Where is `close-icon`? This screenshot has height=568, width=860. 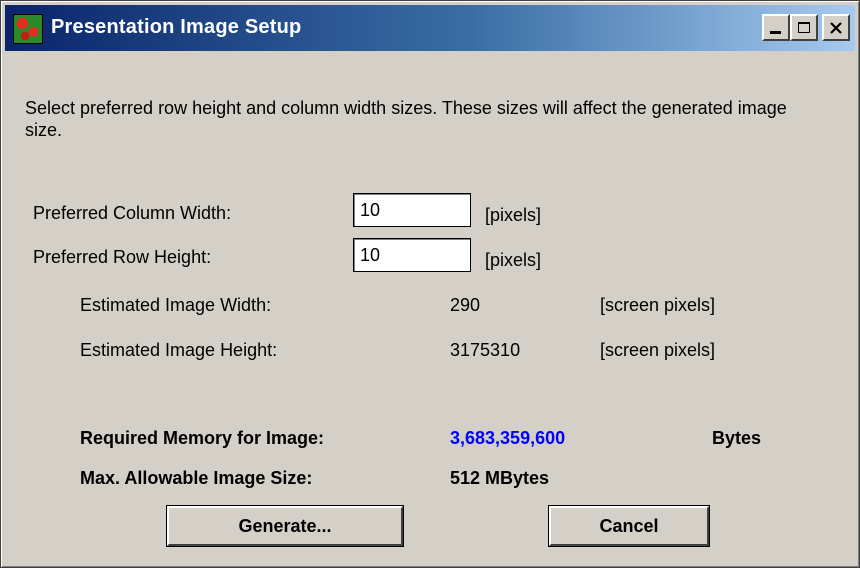
close-icon is located at coordinates (836, 27).